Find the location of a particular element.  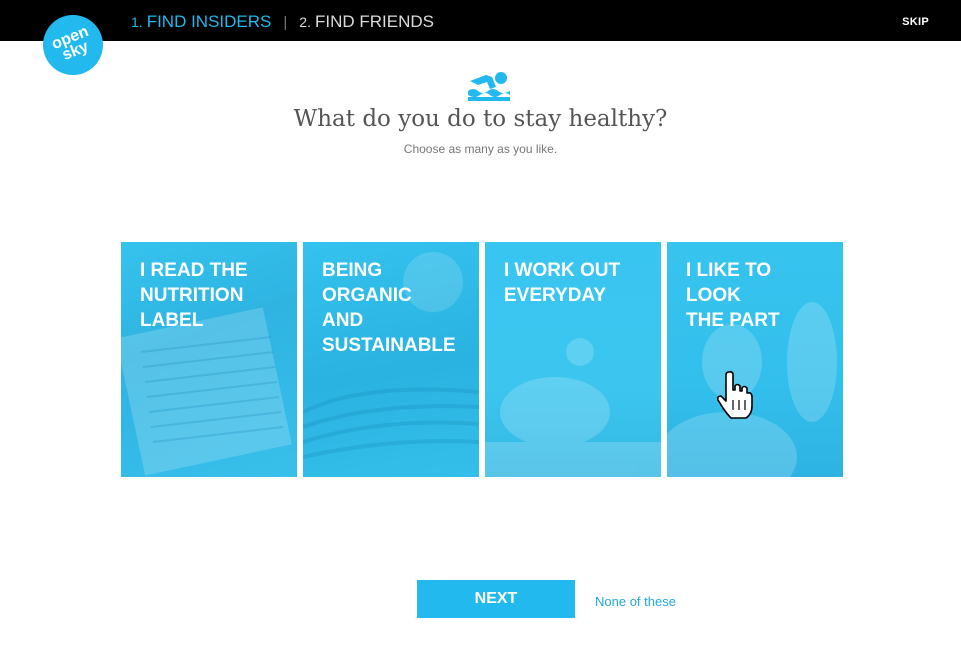

none-of-these-link: None of these is located at coordinates (635, 601).